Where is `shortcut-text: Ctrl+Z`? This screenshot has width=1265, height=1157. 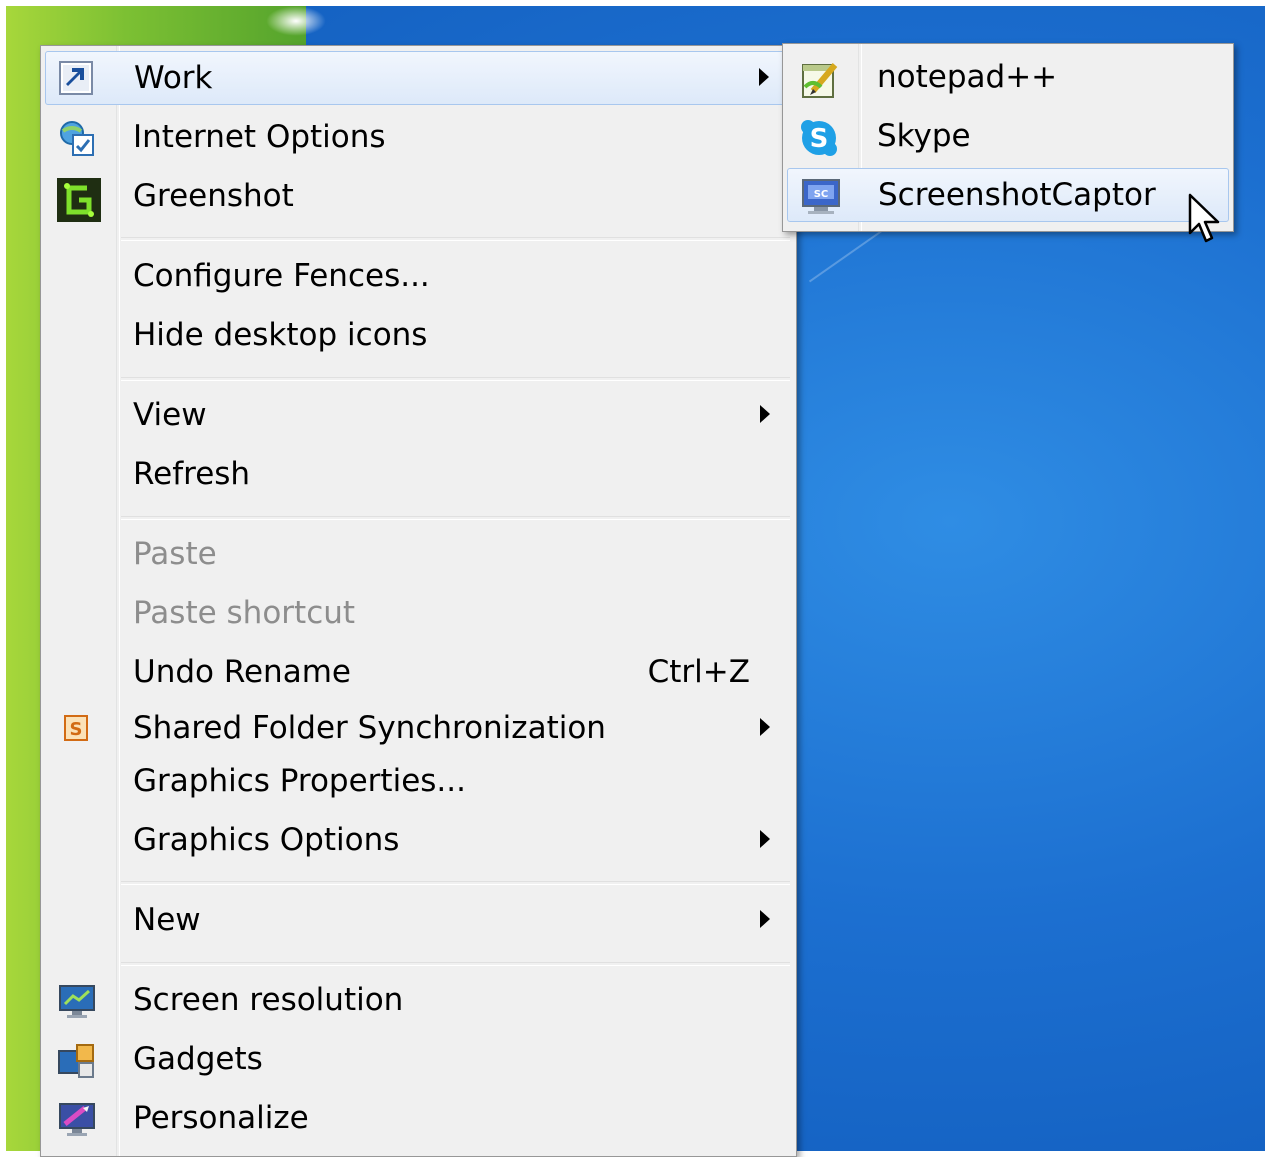 shortcut-text: Ctrl+Z is located at coordinates (698, 672).